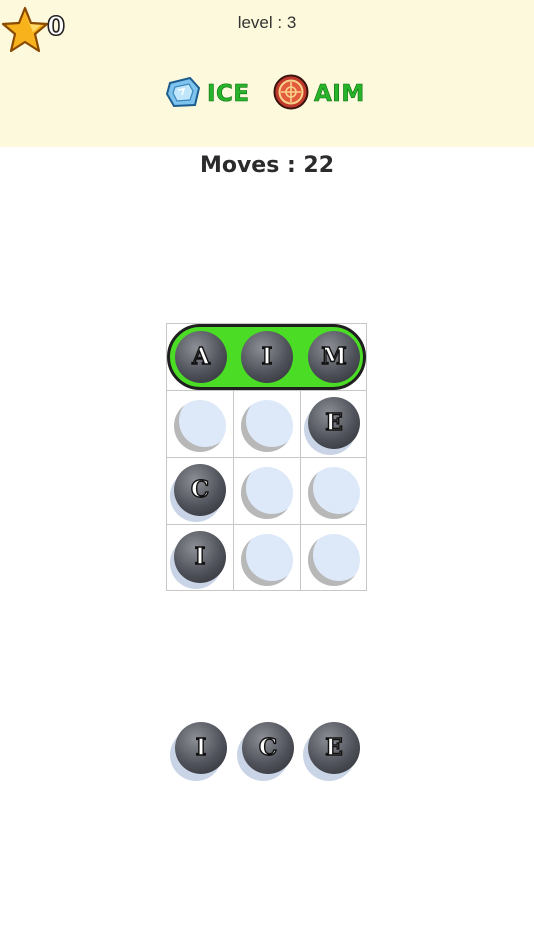 The image size is (534, 950). I want to click on goal-word-ice: ICE, so click(207, 94).